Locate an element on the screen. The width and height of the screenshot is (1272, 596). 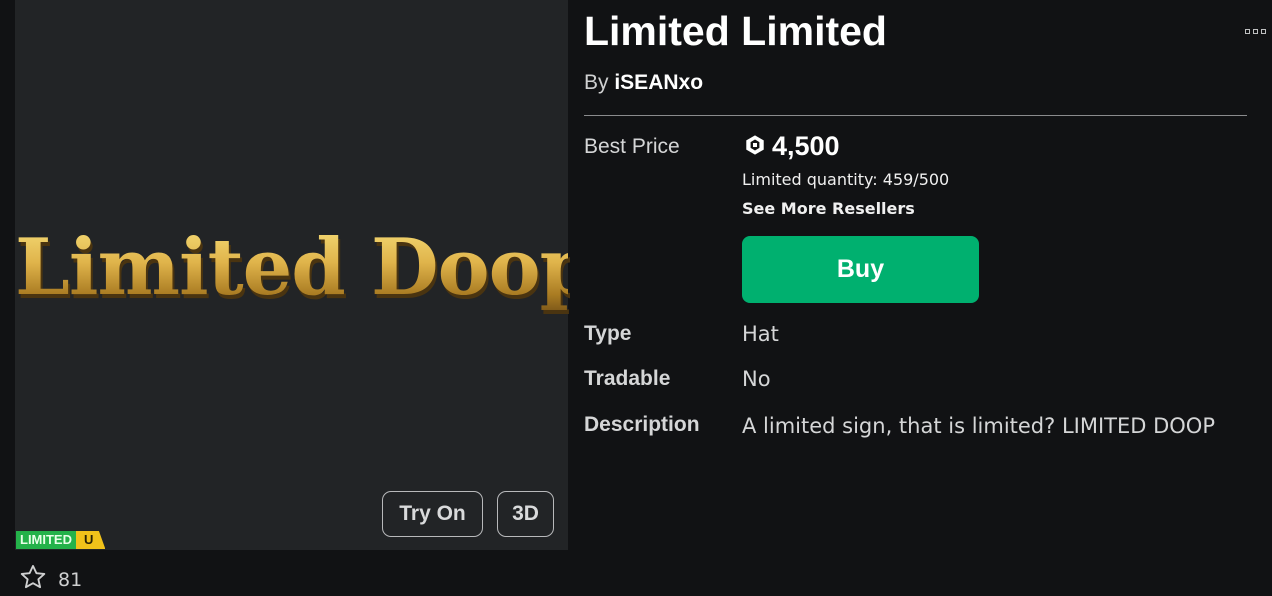
favorite-count: 81 is located at coordinates (70, 579).